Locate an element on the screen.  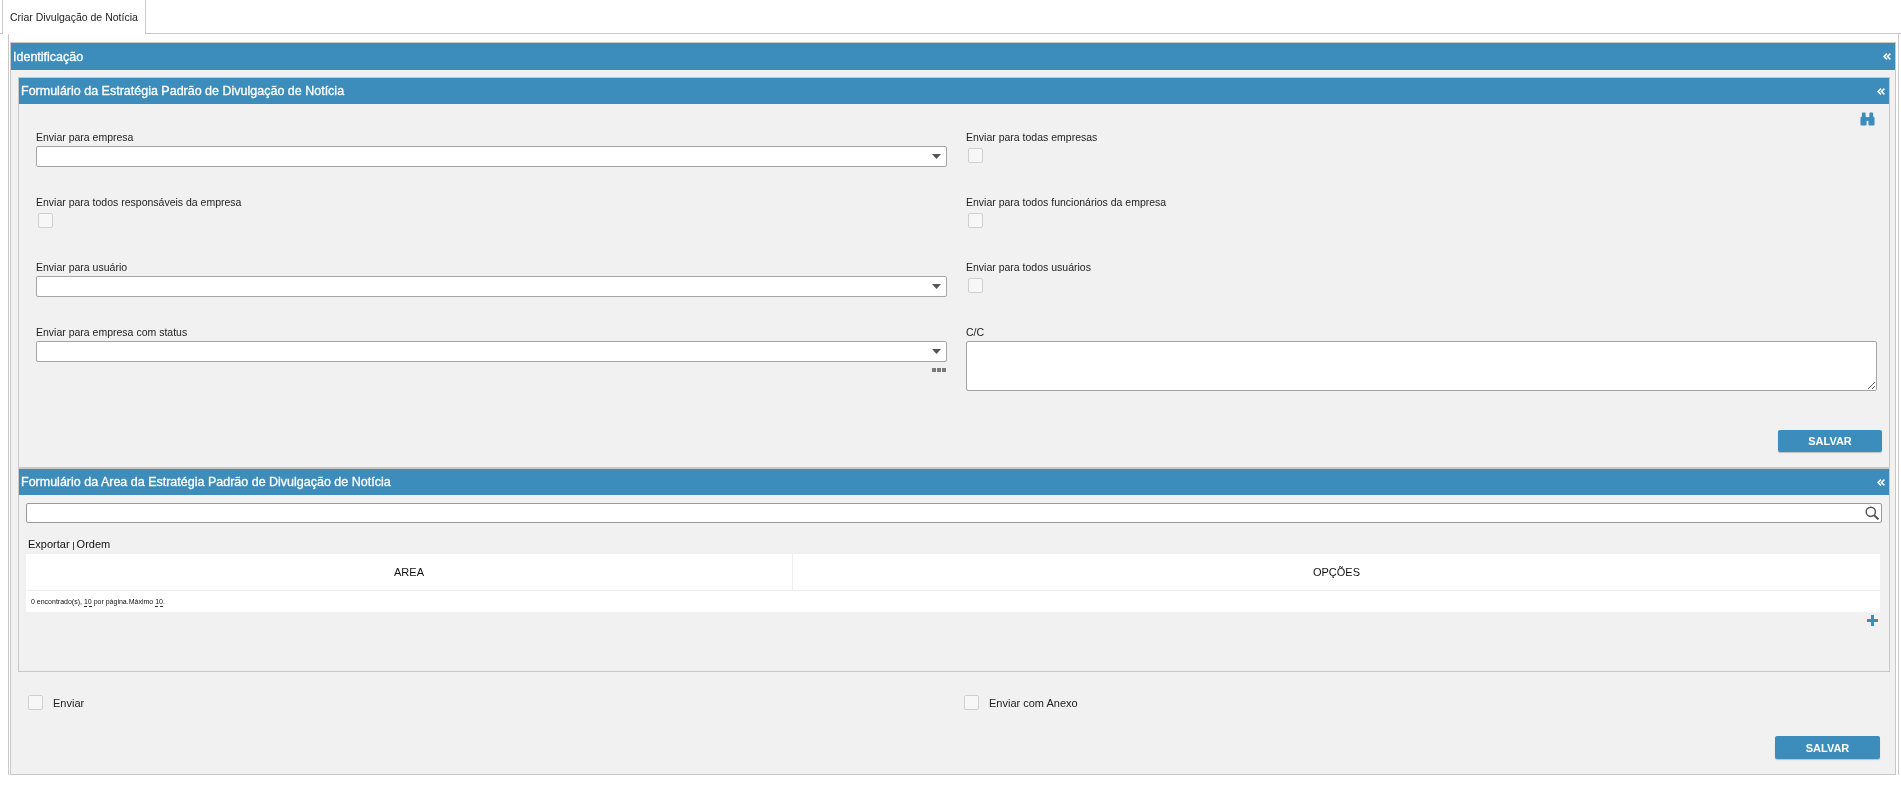
column-header: OPÇÕES is located at coordinates (1336, 572).